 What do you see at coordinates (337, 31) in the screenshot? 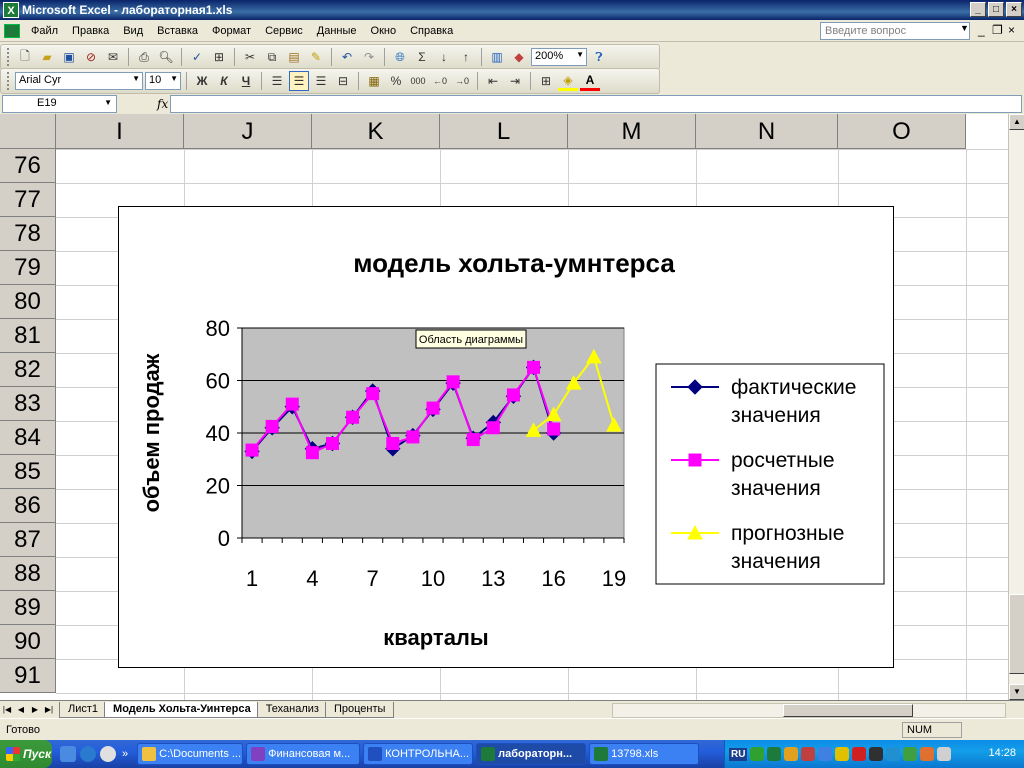
I see `menu-data: Данные` at bounding box center [337, 31].